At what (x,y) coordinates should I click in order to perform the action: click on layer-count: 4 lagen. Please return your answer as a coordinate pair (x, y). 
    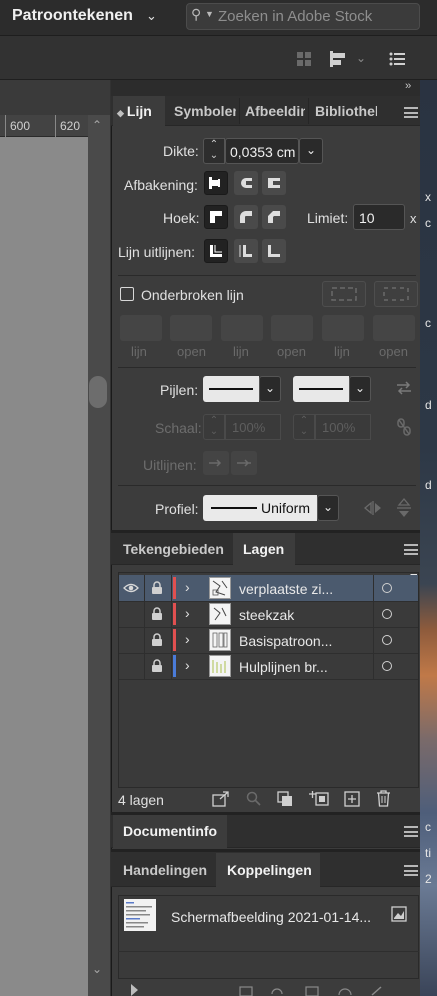
    Looking at the image, I should click on (141, 800).